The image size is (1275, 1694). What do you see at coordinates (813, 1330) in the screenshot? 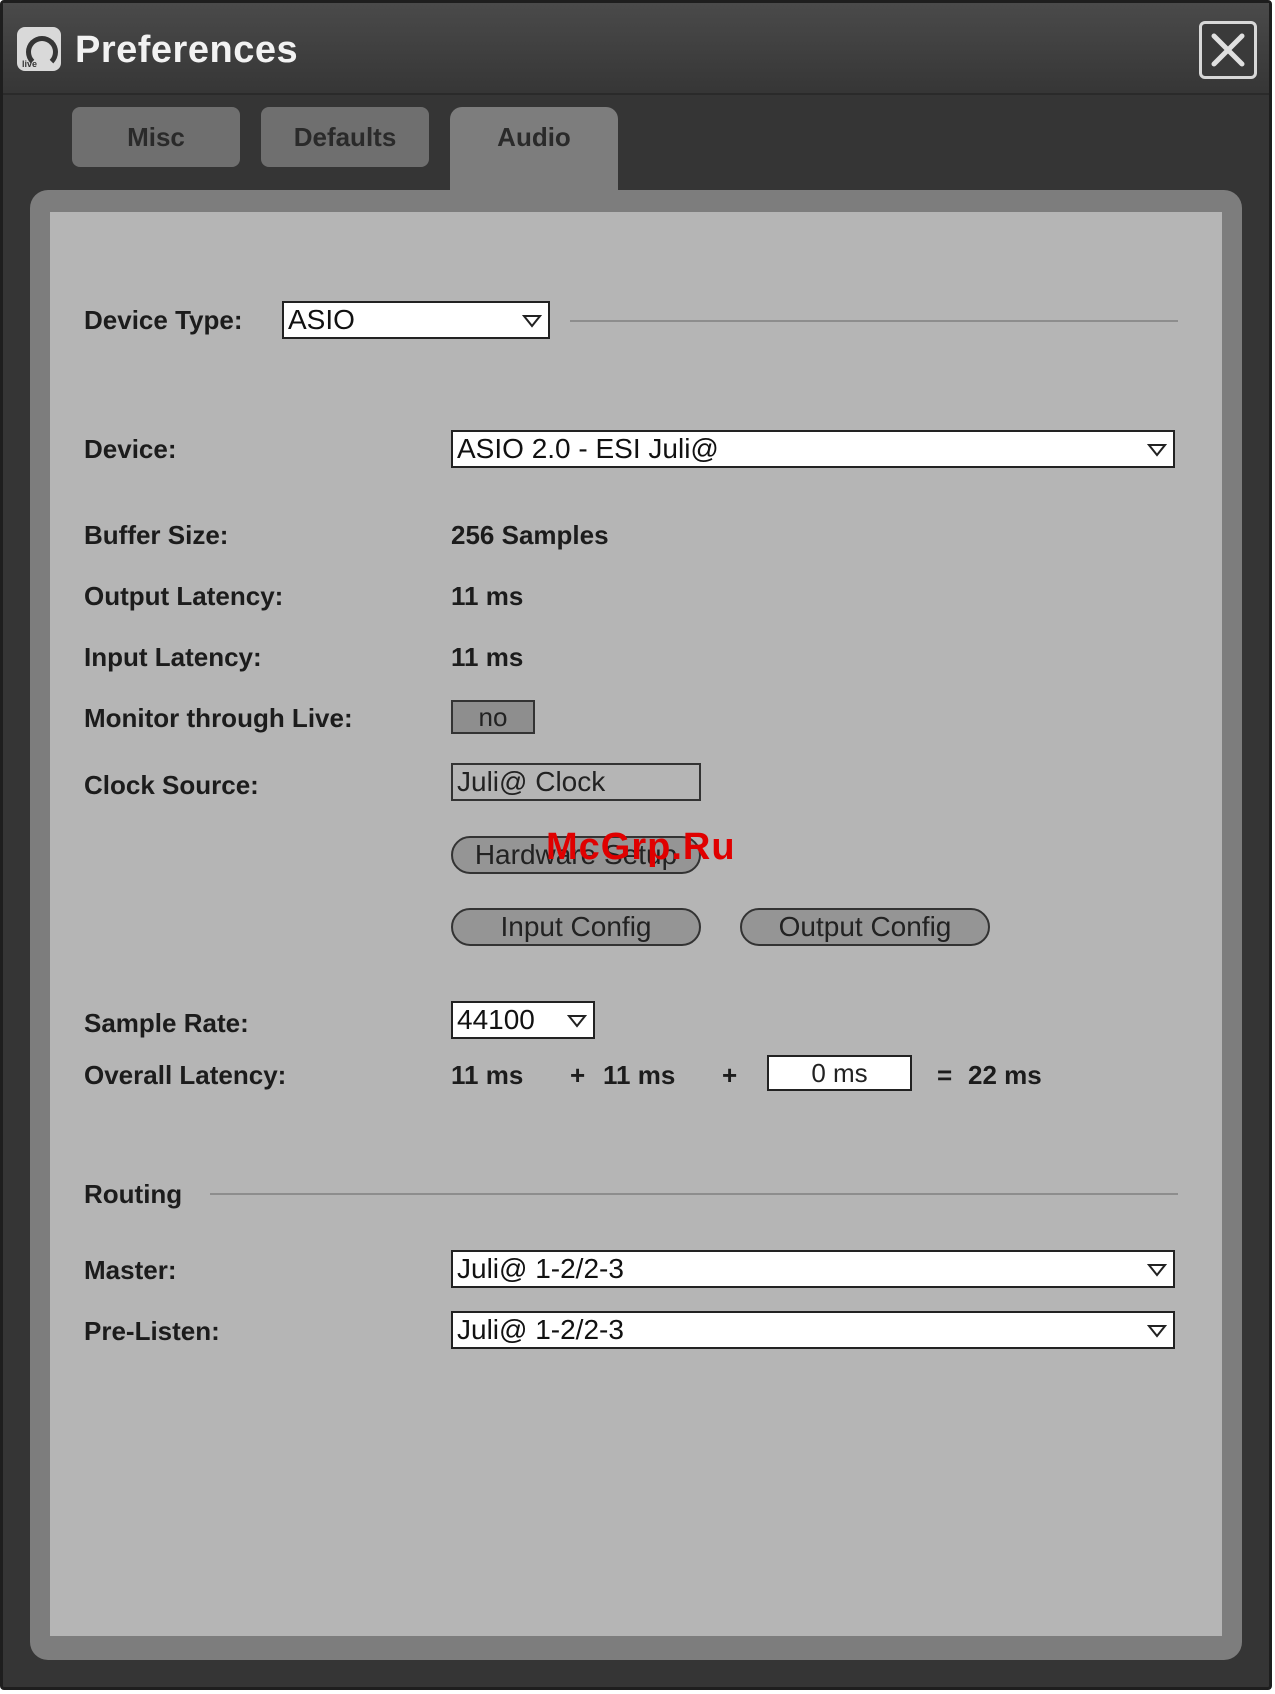
I see `pre-listen-select: Juli@ 1-2/2-3` at bounding box center [813, 1330].